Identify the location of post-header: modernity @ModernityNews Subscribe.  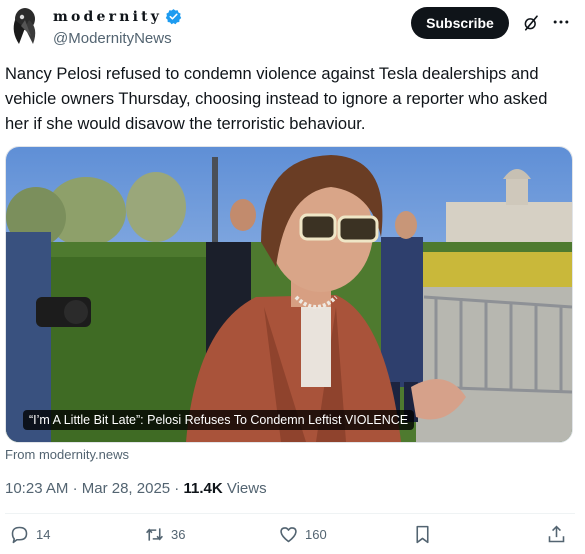
(292, 30).